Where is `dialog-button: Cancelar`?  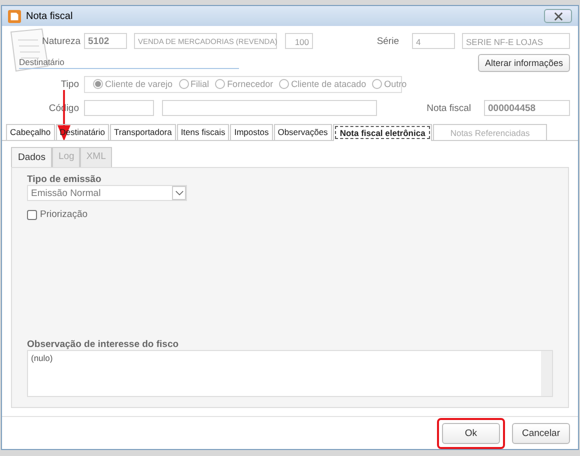
dialog-button: Cancelar is located at coordinates (541, 433).